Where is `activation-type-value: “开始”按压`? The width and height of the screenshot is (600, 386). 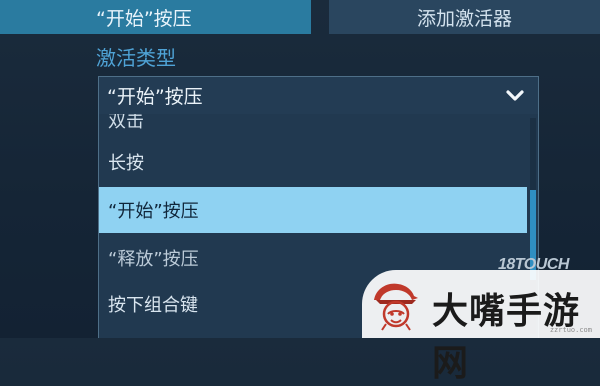 activation-type-value: “开始”按压 is located at coordinates (155, 97).